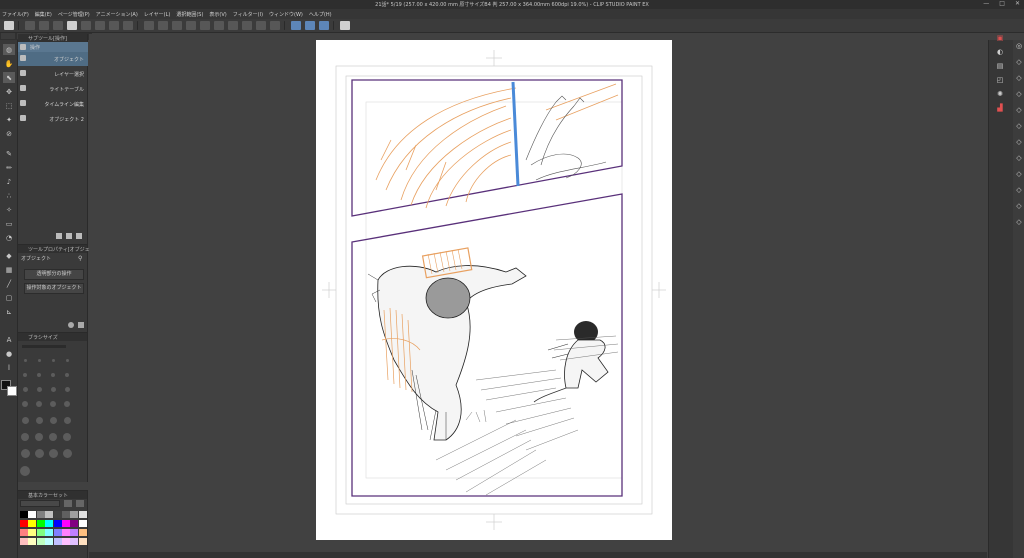 This screenshot has width=1024, height=558. What do you see at coordinates (9, 153) in the screenshot?
I see `pen-icon: ✎` at bounding box center [9, 153].